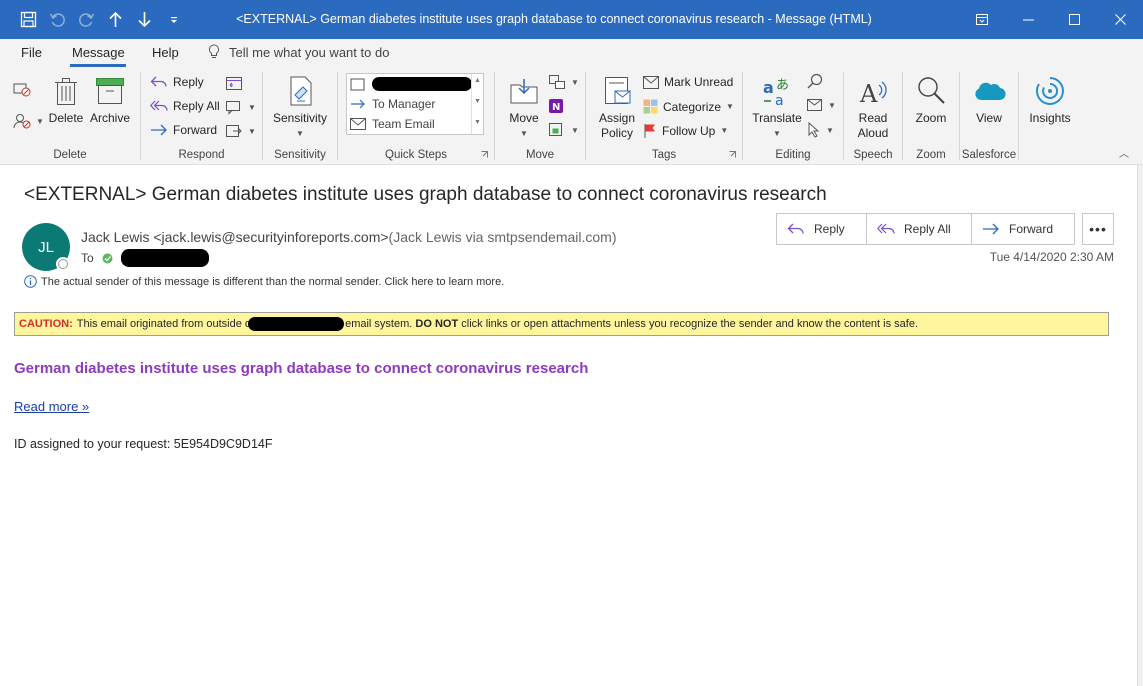  I want to click on actions-icon, so click(555, 129).